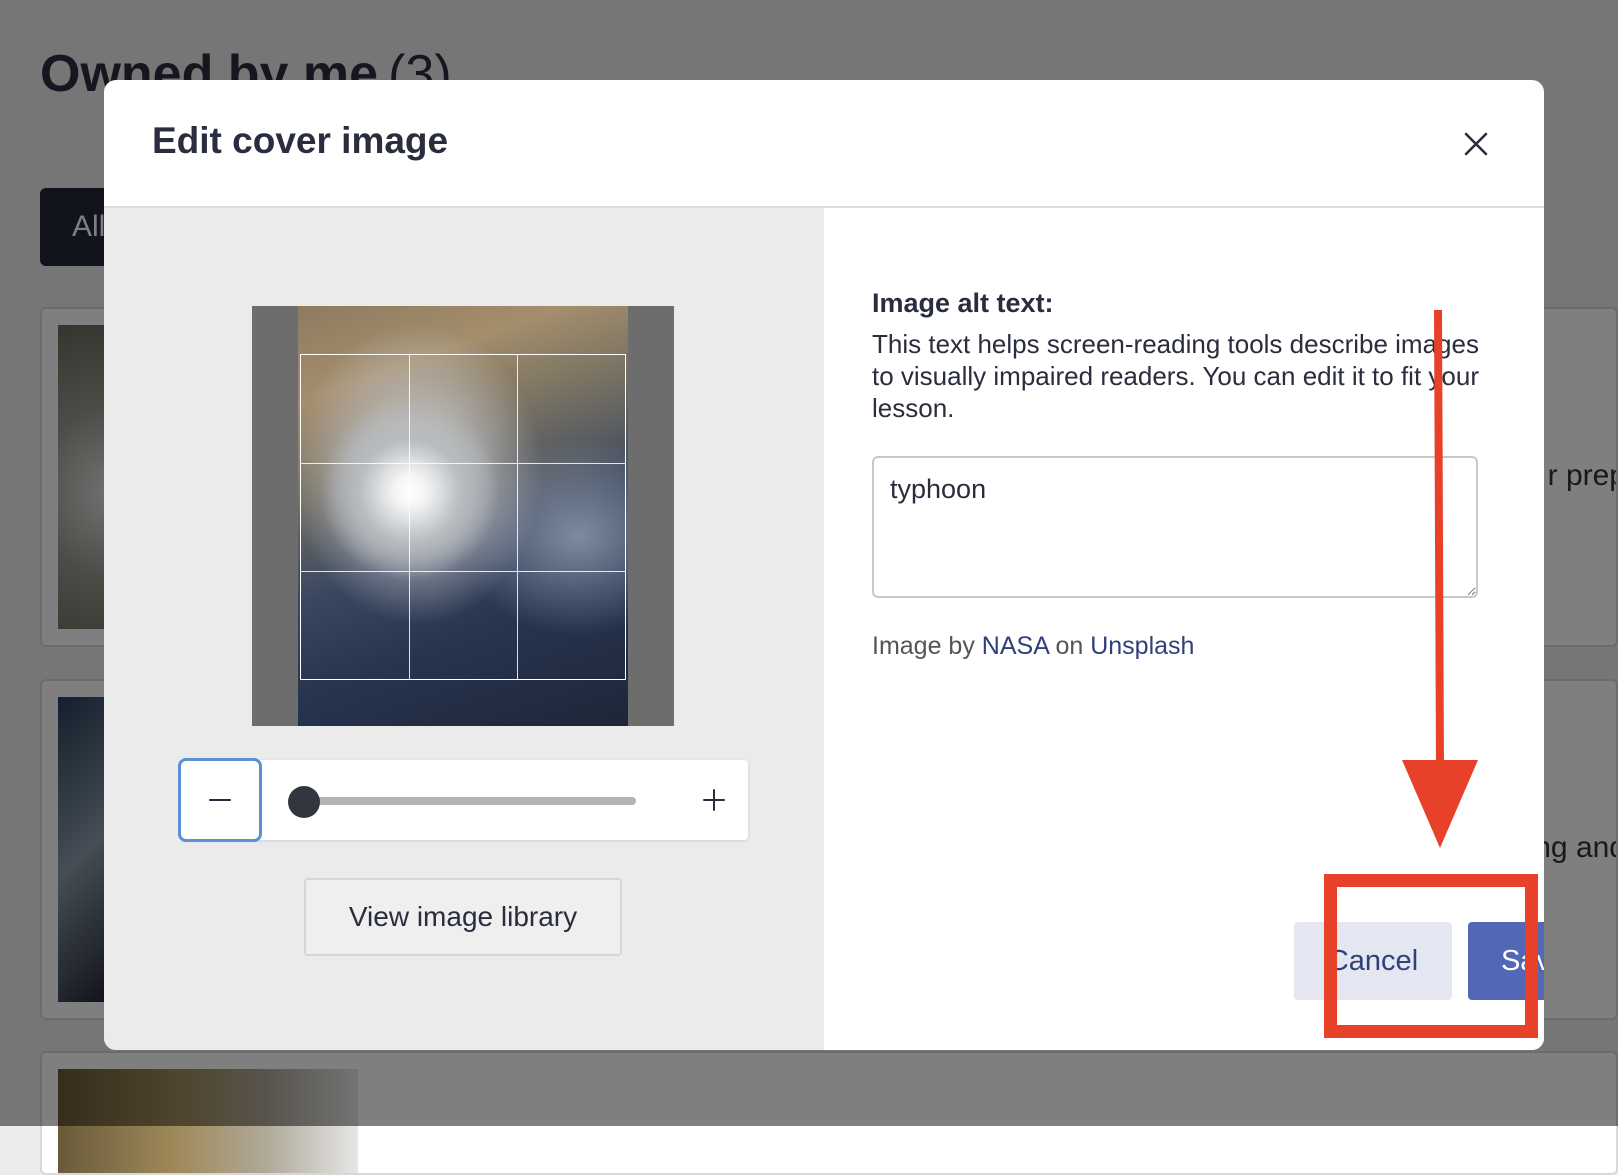 This screenshot has height=1175, width=1618. Describe the element at coordinates (923, 646) in the screenshot. I see `credit-prefix: Image by` at that location.